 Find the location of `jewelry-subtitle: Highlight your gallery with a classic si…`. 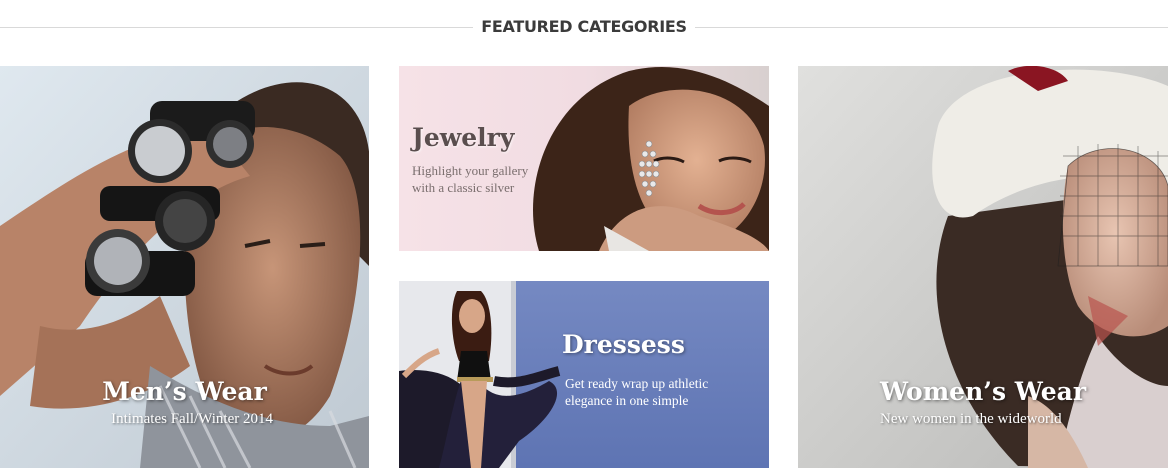

jewelry-subtitle: Highlight your gallery with a classic si… is located at coordinates (470, 179).